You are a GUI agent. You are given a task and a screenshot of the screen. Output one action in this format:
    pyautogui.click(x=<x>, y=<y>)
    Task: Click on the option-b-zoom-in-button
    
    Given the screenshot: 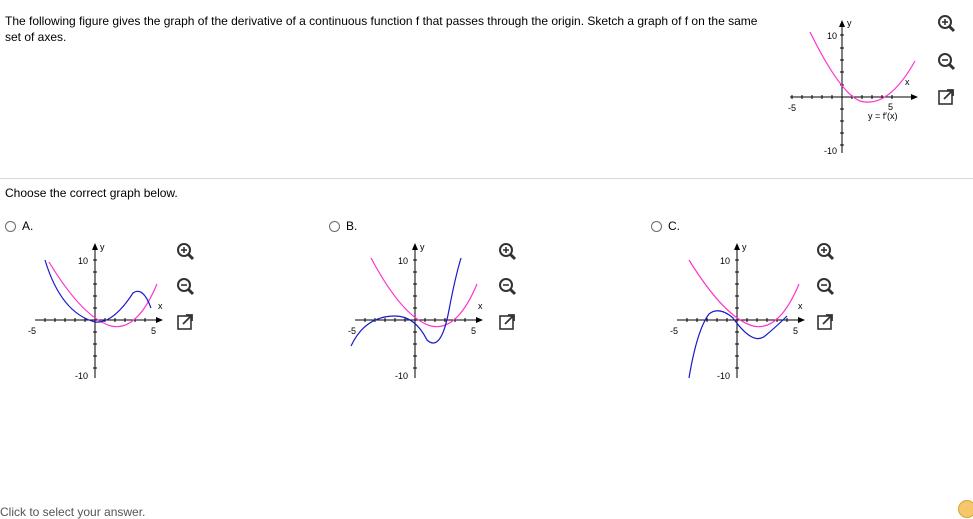 What is the action you would take?
    pyautogui.click(x=507, y=252)
    